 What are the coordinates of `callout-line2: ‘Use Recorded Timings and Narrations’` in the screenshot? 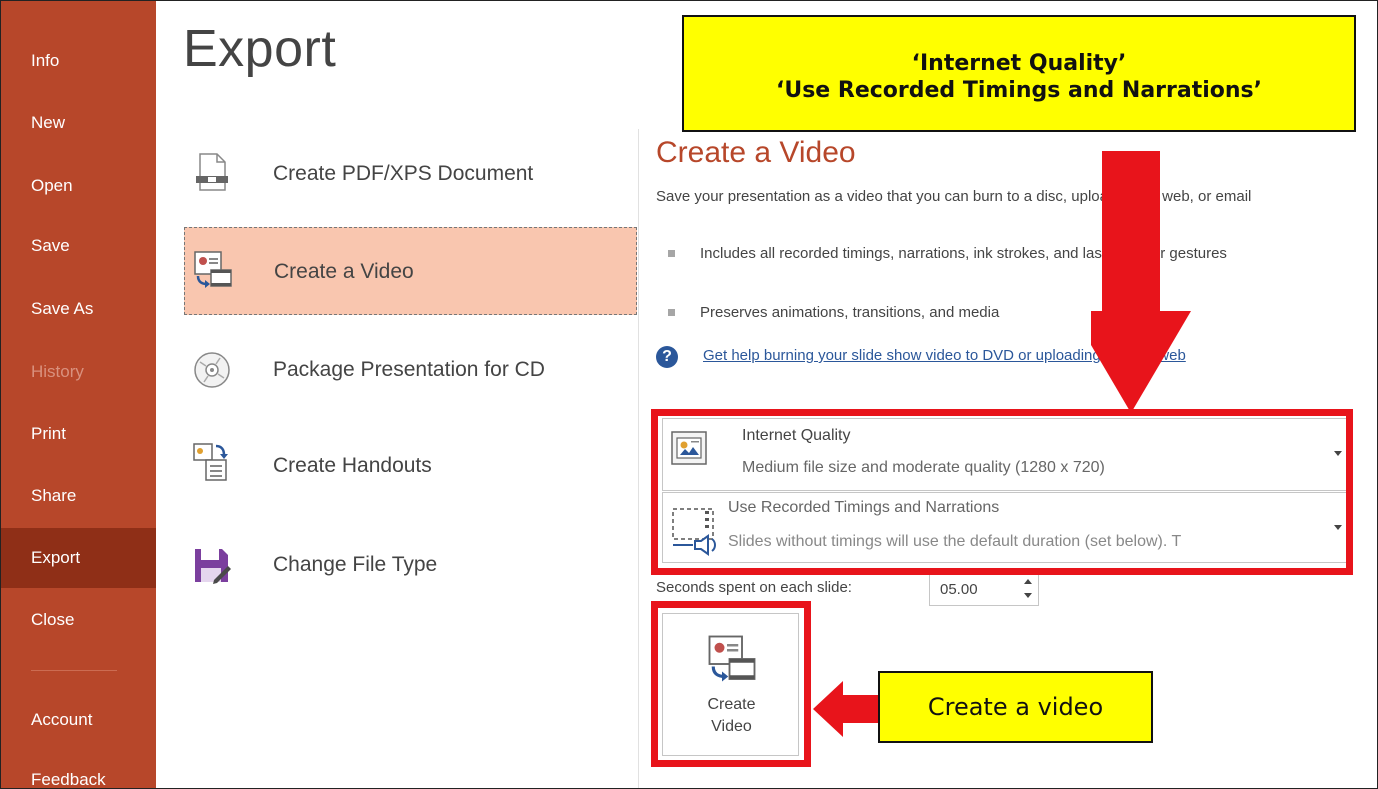 It's located at (1019, 90).